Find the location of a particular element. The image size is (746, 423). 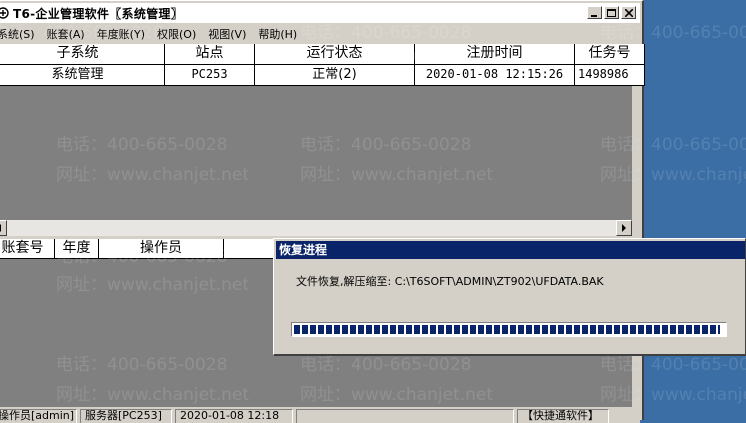

menu-view: 视图(V) is located at coordinates (227, 34).